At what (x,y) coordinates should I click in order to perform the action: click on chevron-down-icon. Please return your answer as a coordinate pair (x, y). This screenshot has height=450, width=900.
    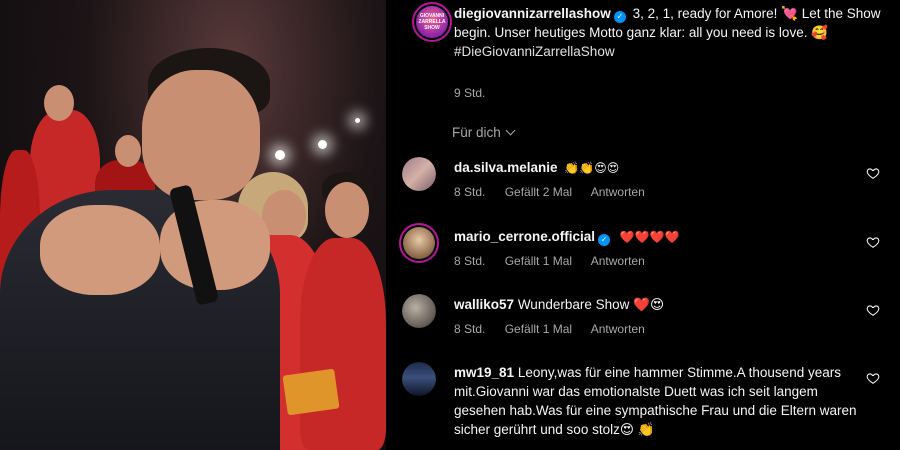
    Looking at the image, I should click on (510, 130).